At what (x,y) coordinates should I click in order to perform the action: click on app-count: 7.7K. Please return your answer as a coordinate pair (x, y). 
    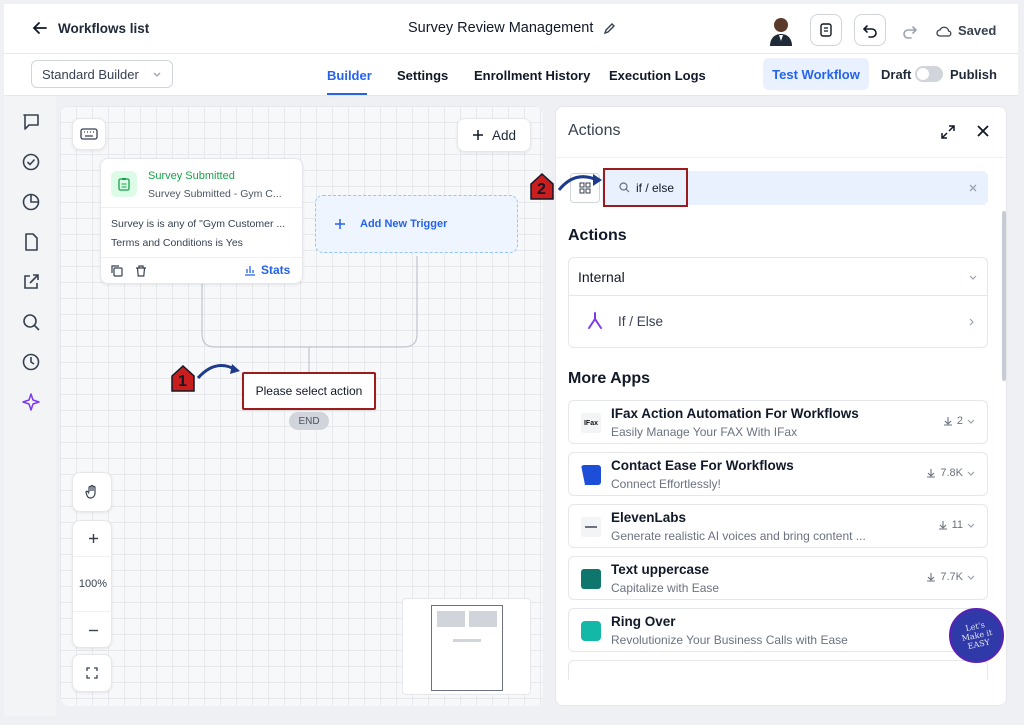
    Looking at the image, I should click on (951, 577).